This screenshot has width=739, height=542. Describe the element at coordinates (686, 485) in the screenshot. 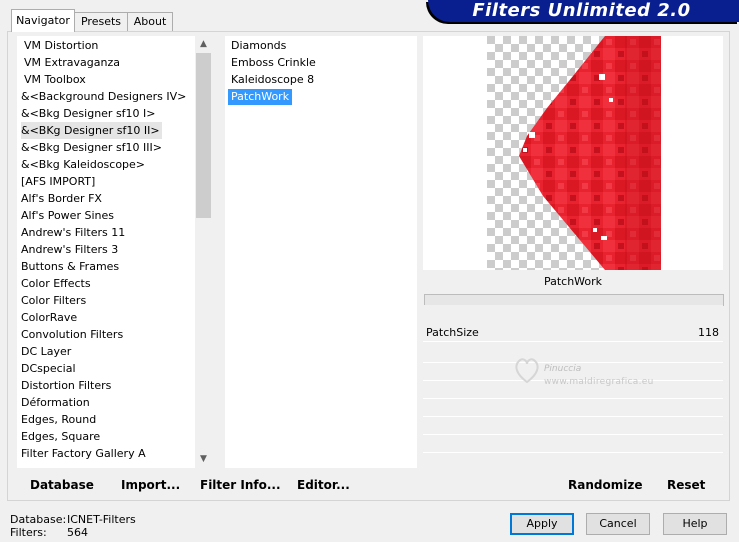

I see `reset-button: Reset` at that location.